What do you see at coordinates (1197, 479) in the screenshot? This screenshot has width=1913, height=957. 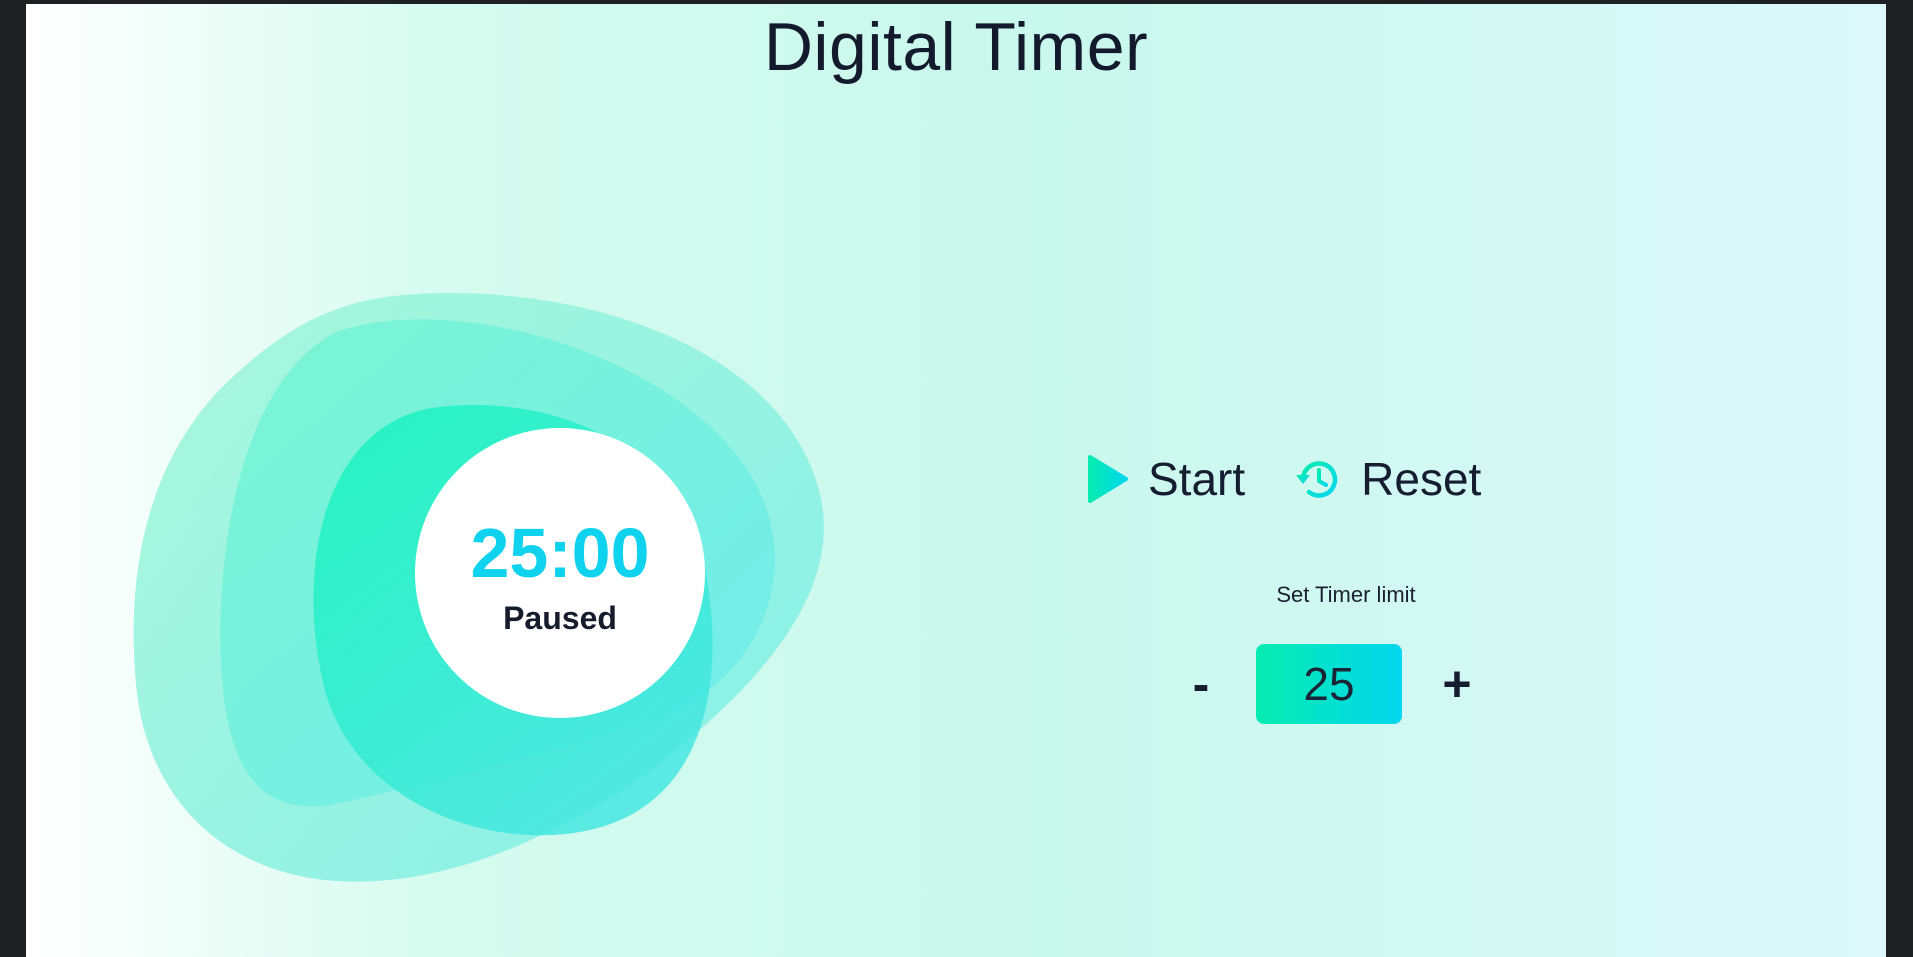 I see `start-label: Start` at bounding box center [1197, 479].